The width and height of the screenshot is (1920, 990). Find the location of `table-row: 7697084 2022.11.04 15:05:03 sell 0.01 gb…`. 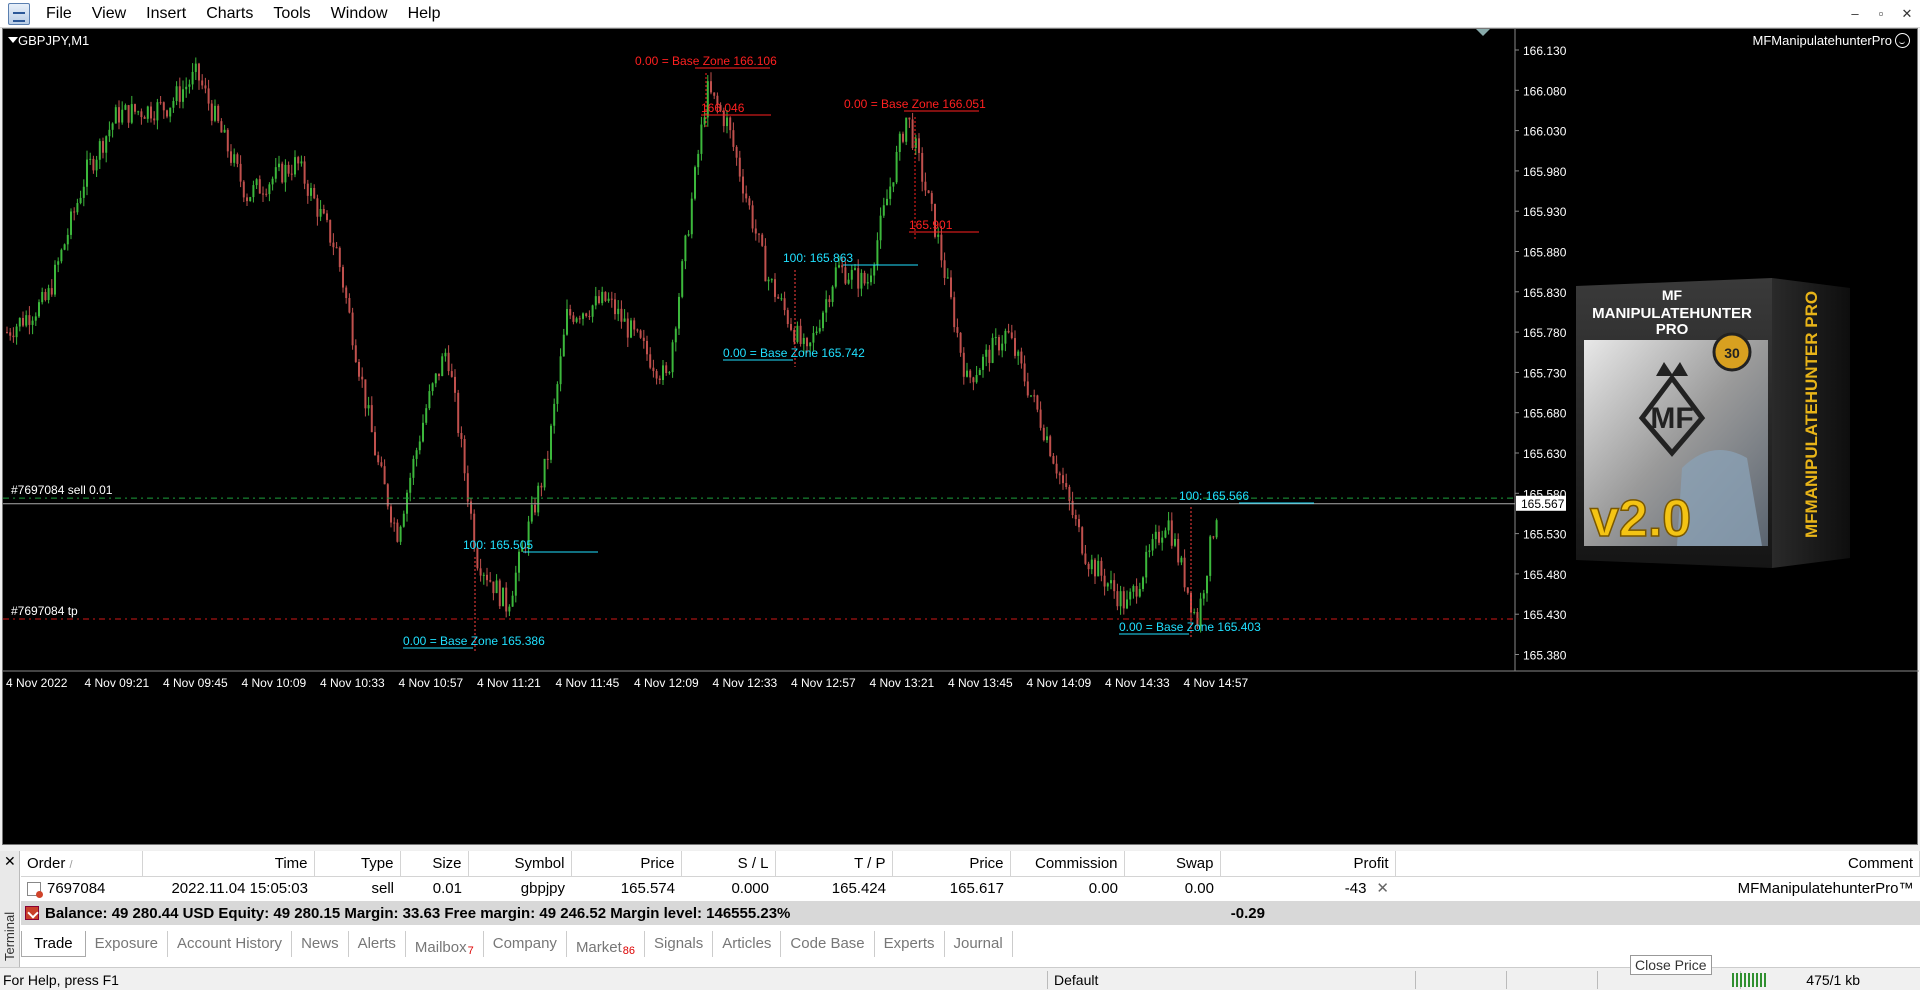

table-row: 7697084 2022.11.04 15:05:03 sell 0.01 gb… is located at coordinates (970, 888).